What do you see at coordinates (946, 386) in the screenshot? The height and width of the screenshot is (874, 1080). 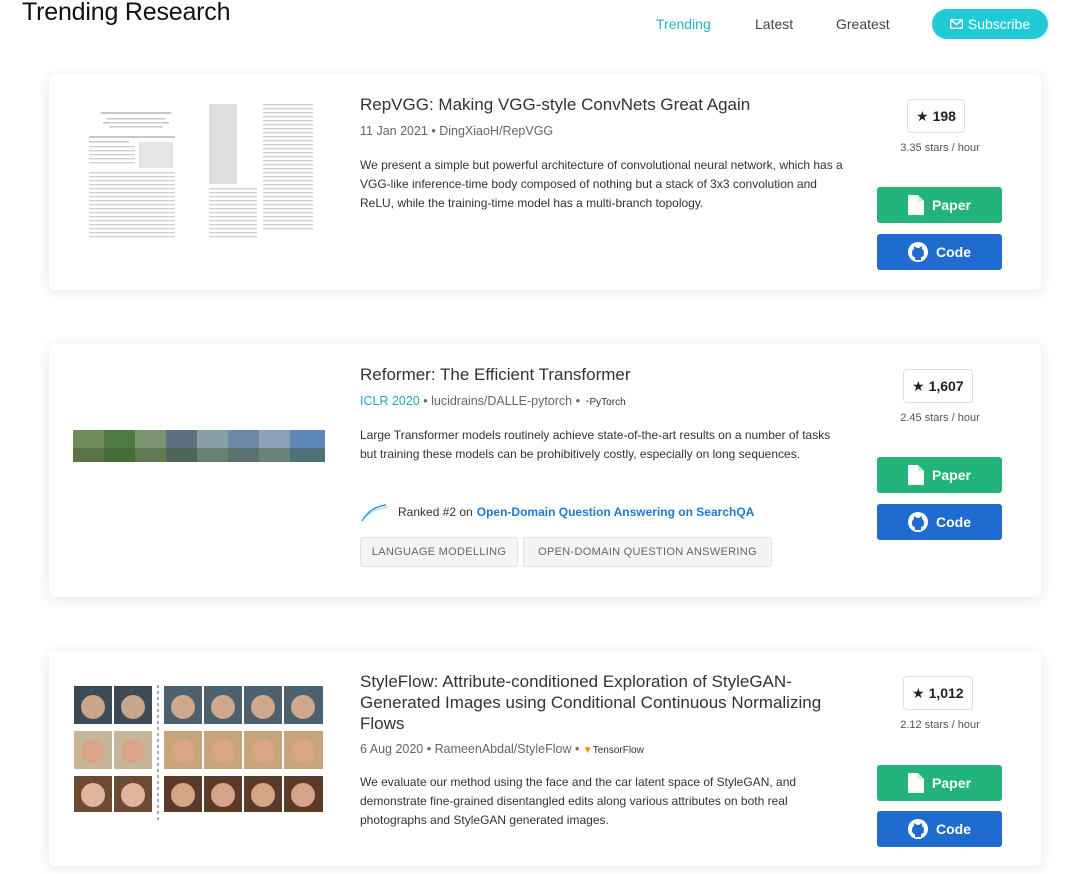 I see `stars-count: 1,607` at bounding box center [946, 386].